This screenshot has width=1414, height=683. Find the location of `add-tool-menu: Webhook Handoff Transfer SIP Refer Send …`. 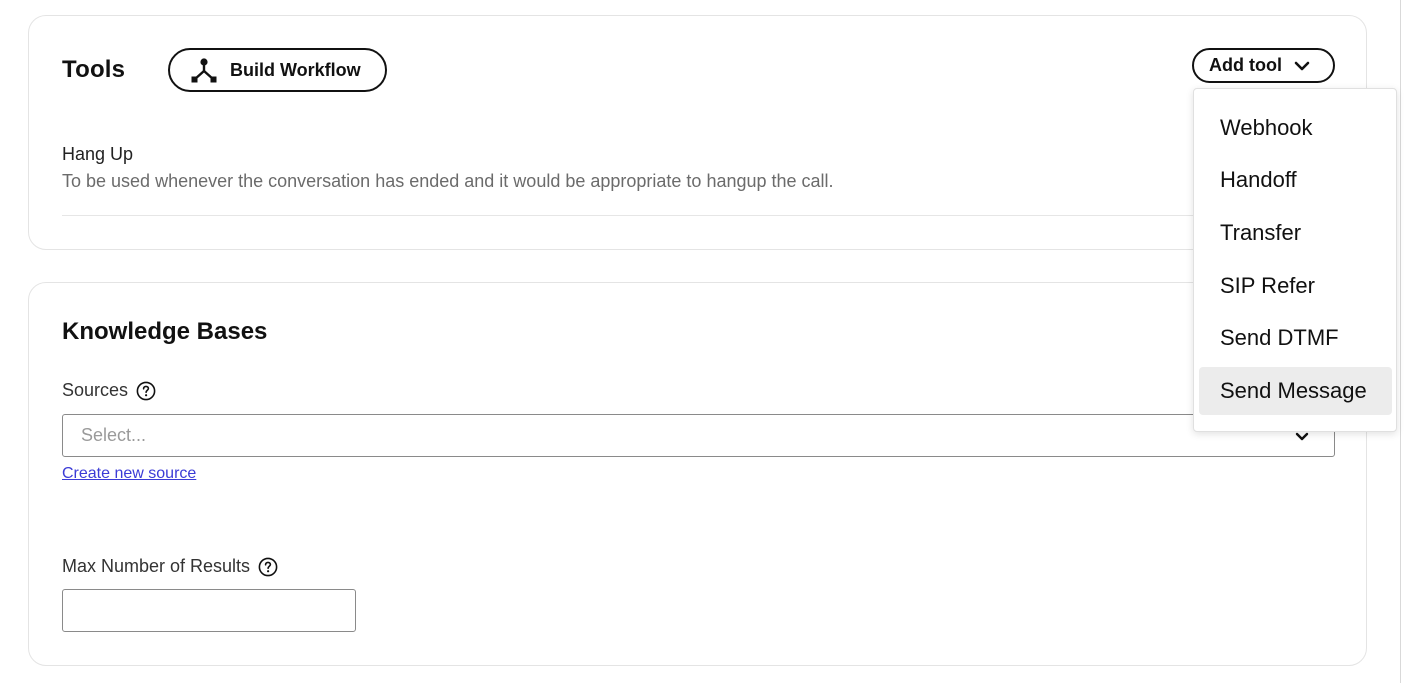

add-tool-menu: Webhook Handoff Transfer SIP Refer Send … is located at coordinates (1295, 260).